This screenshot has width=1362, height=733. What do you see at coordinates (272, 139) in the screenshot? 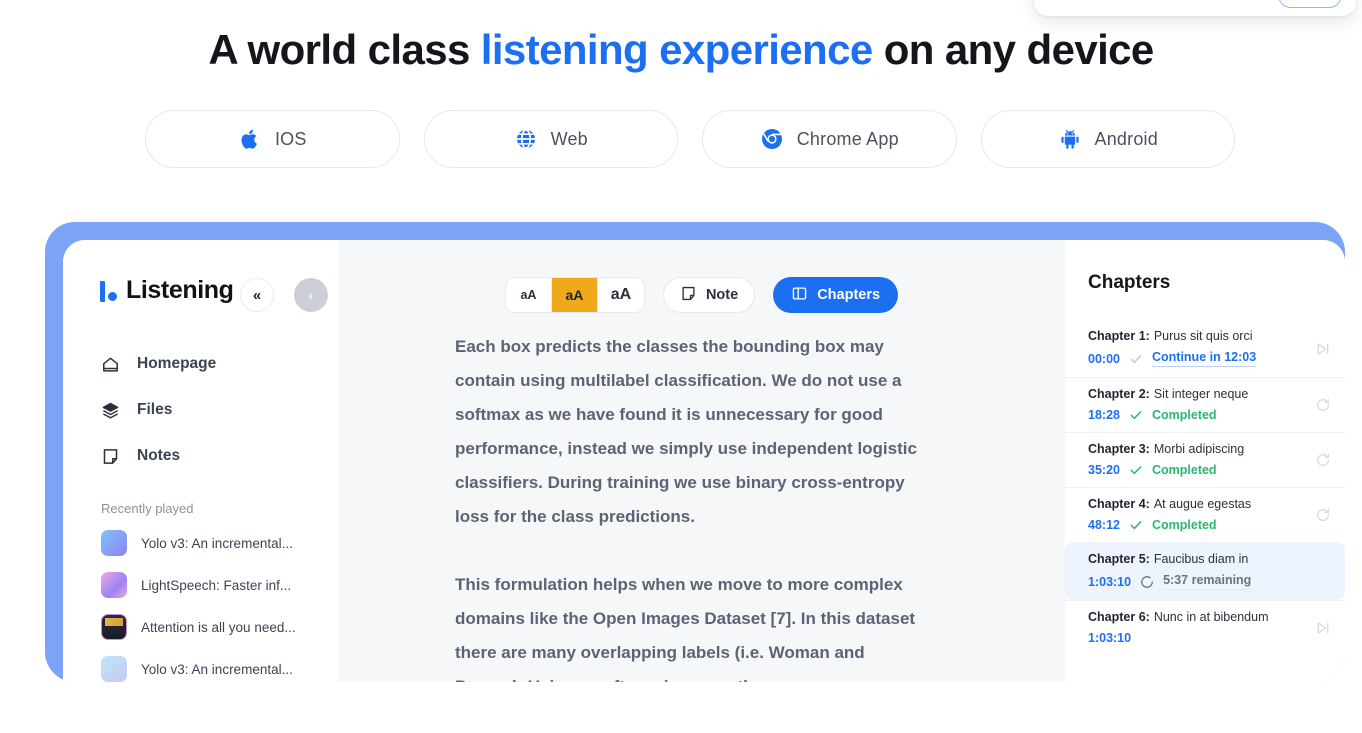
I see `platform-button-ios: IOS` at bounding box center [272, 139].